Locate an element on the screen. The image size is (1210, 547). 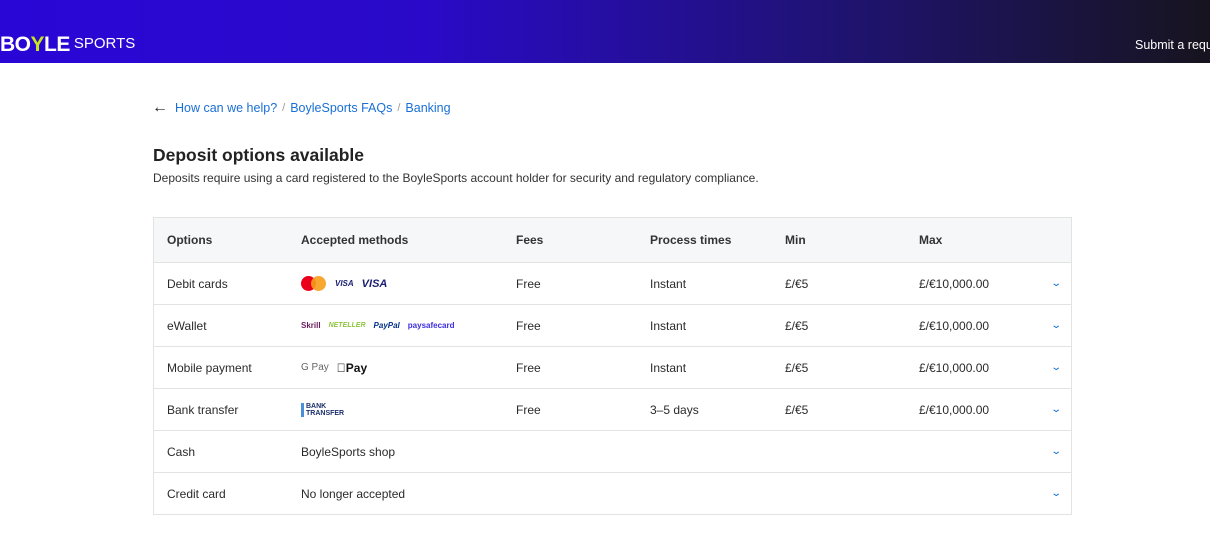
back-arrow-icon: ← is located at coordinates (160, 108).